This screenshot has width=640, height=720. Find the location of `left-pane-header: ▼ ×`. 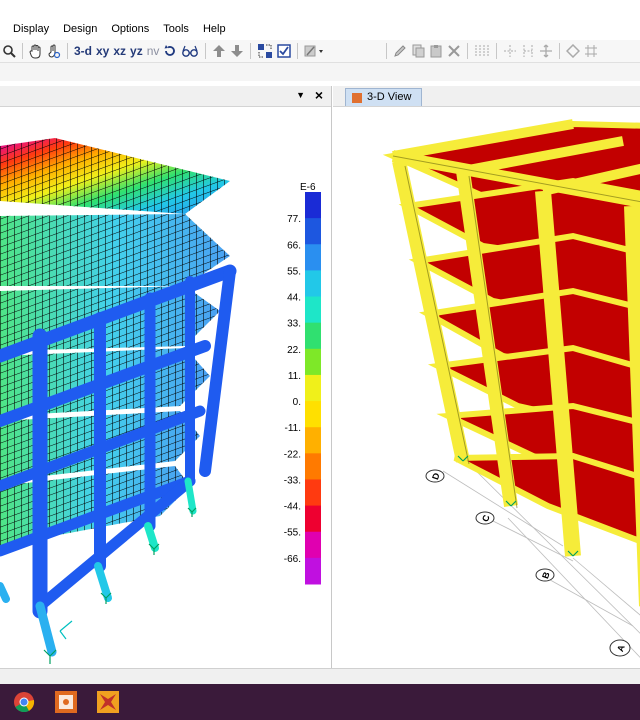

left-pane-header: ▼ × is located at coordinates (165, 96).